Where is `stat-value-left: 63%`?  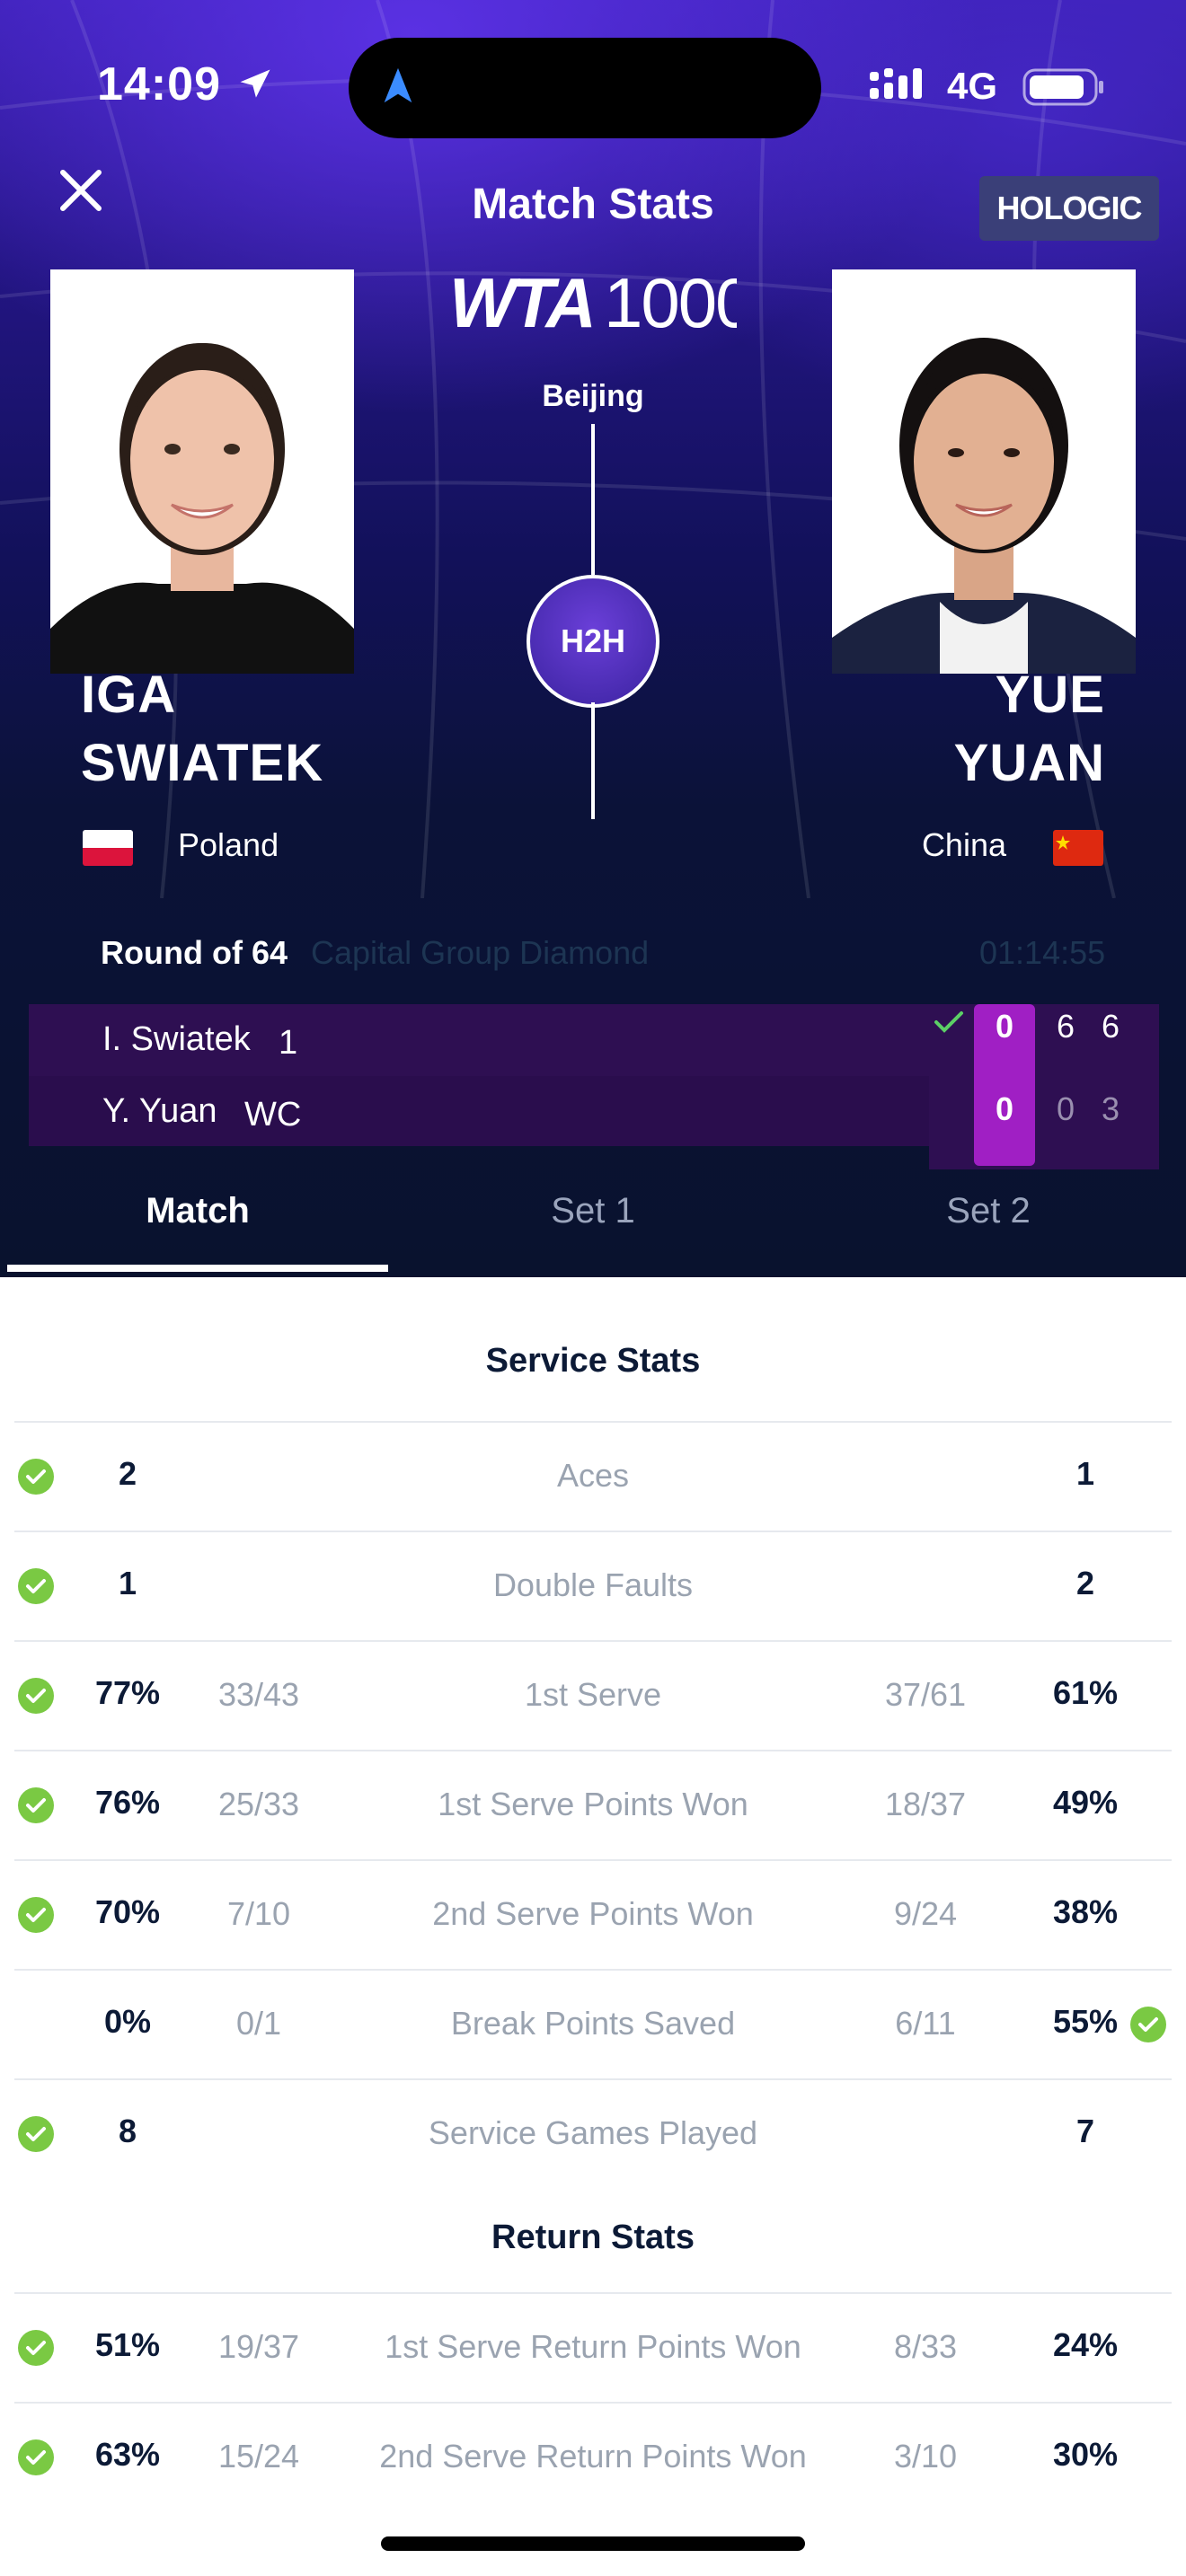 stat-value-left: 63% is located at coordinates (127, 2454).